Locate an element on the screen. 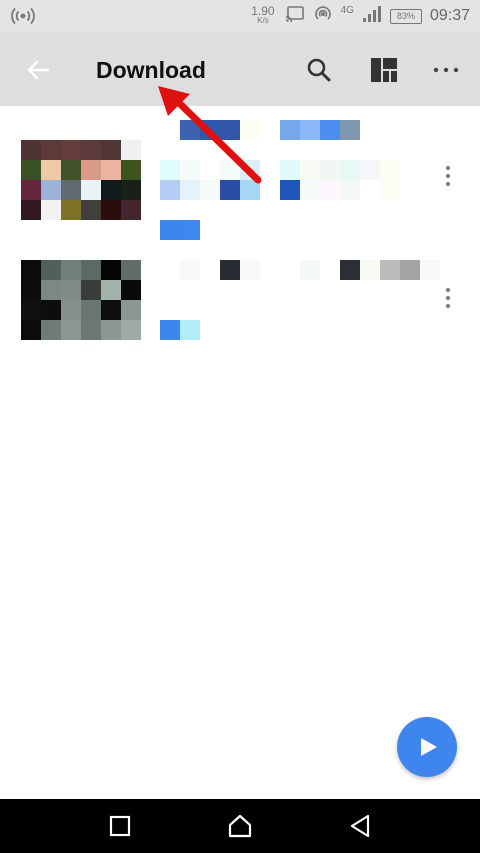 This screenshot has width=480, height=853. speed-value: 1.90 is located at coordinates (263, 11).